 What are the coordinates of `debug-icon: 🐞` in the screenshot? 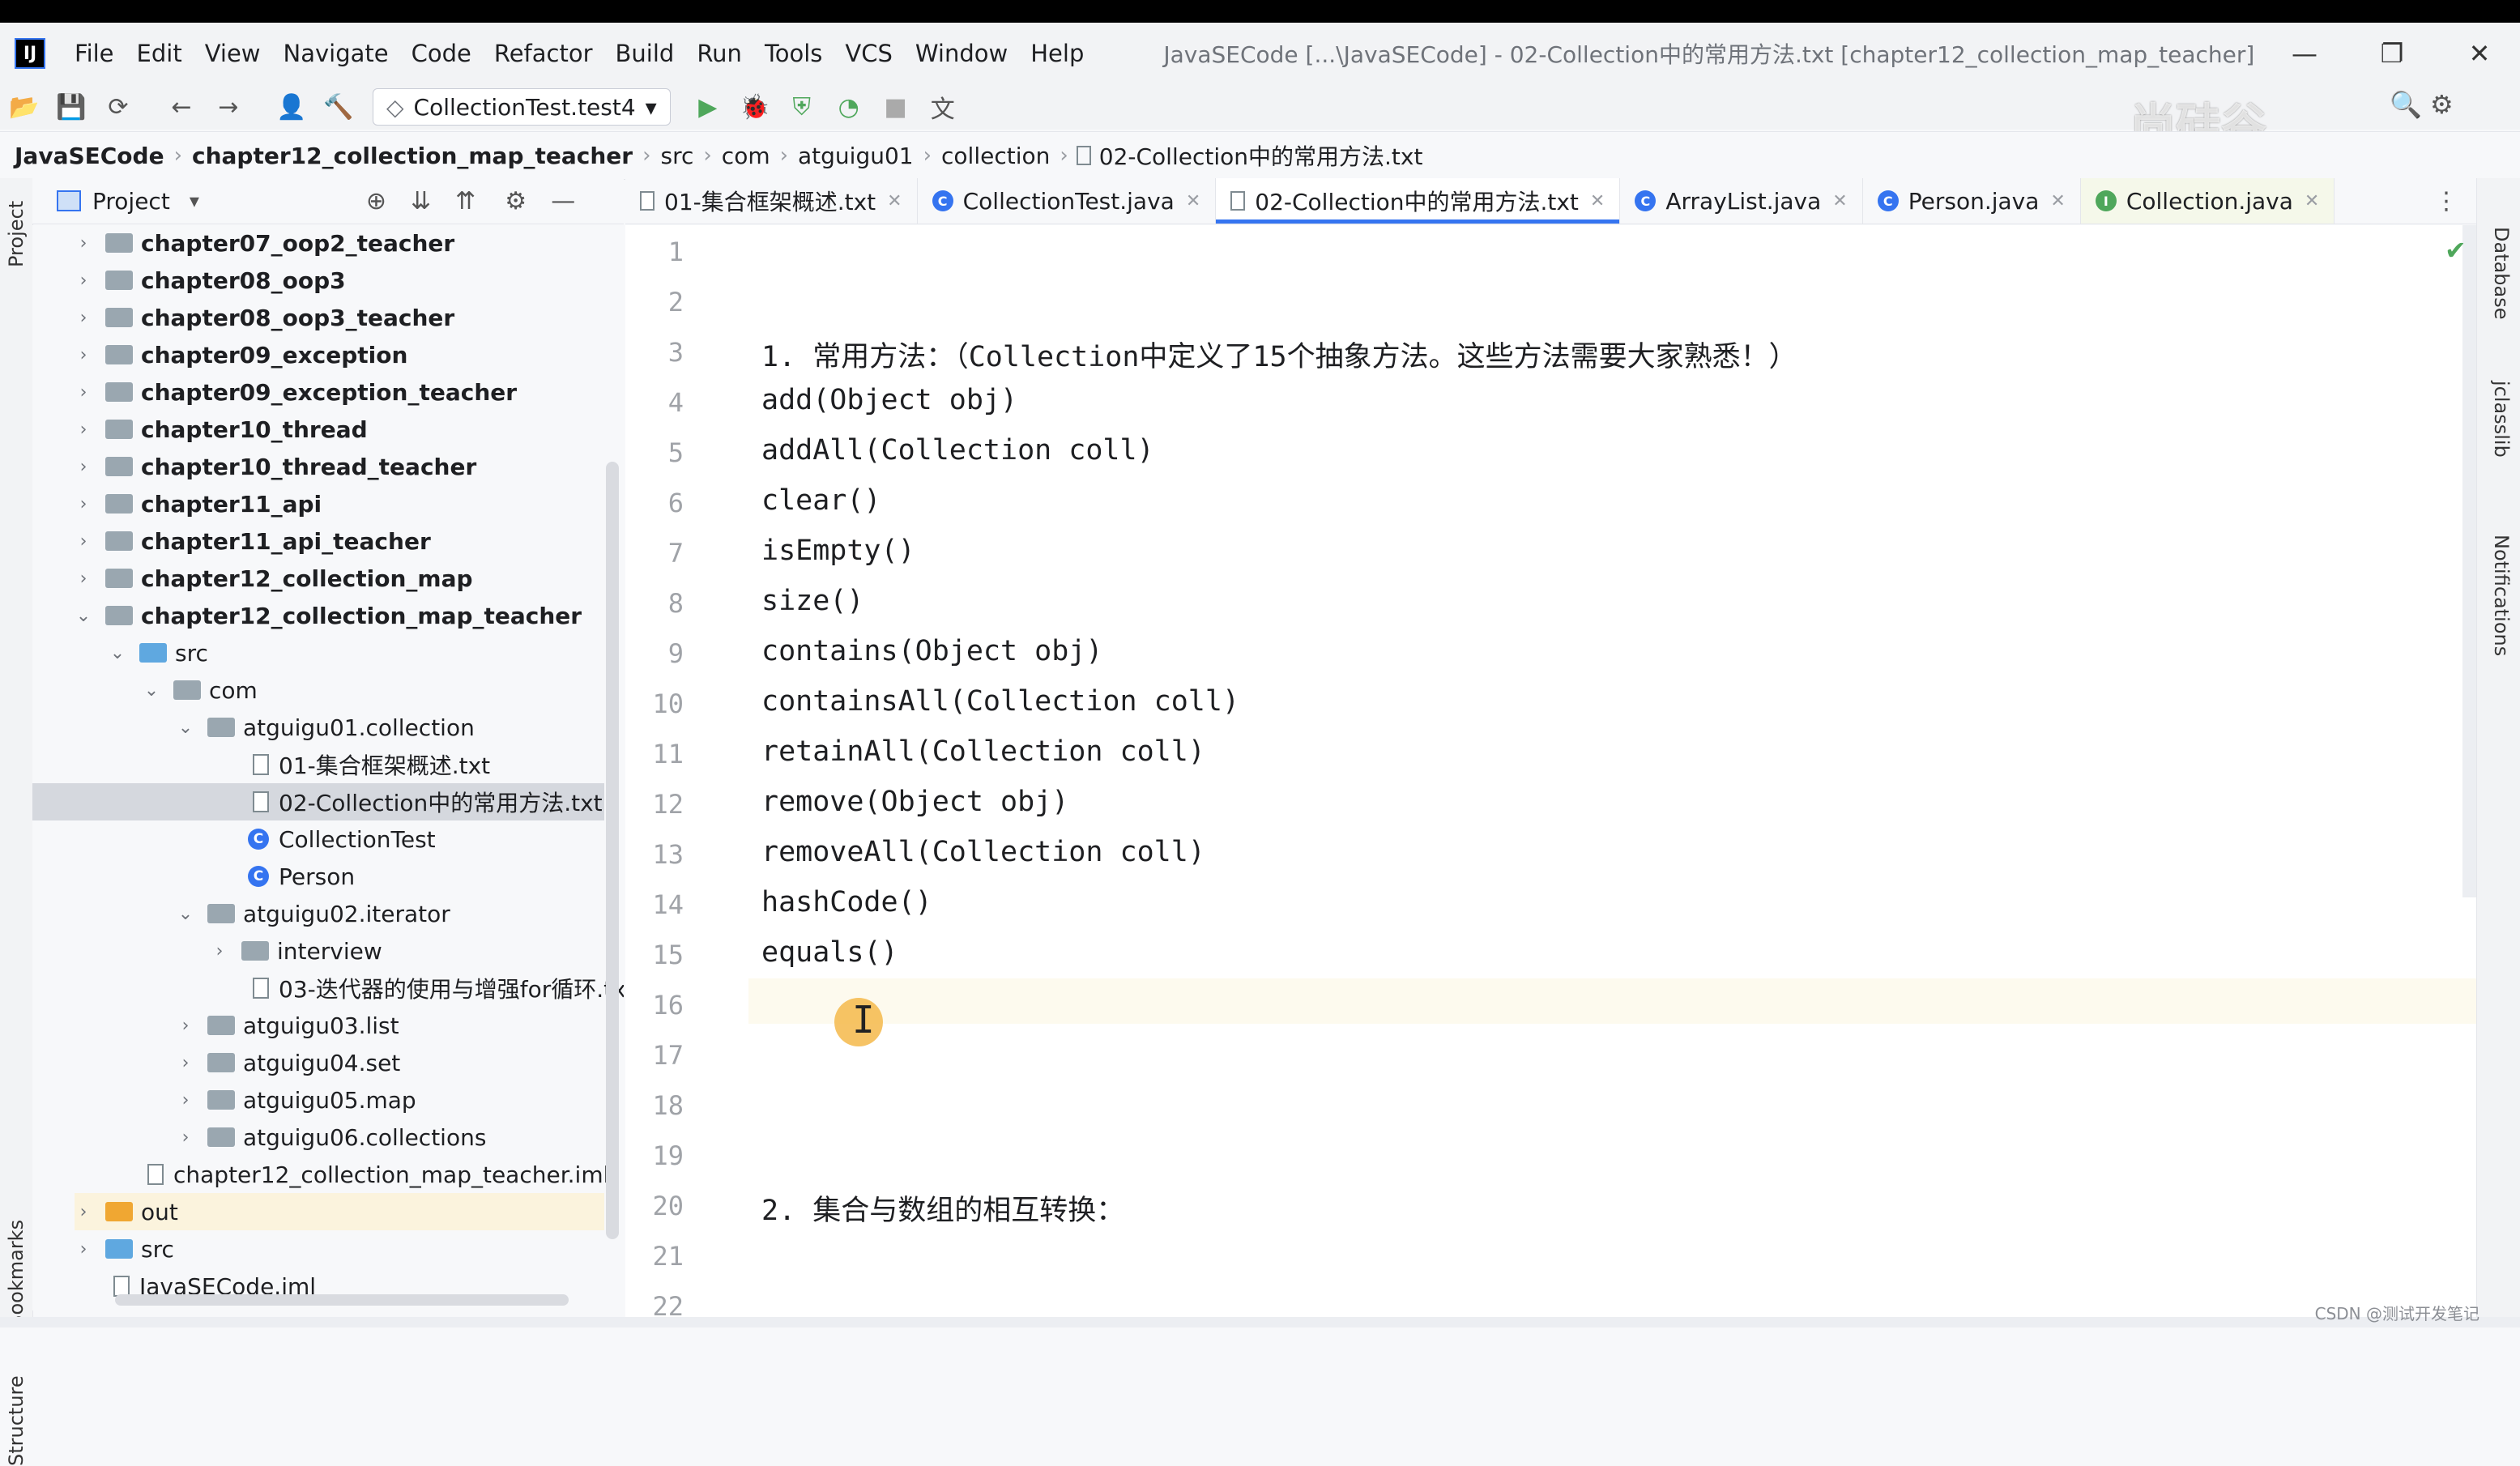 It's located at (755, 107).